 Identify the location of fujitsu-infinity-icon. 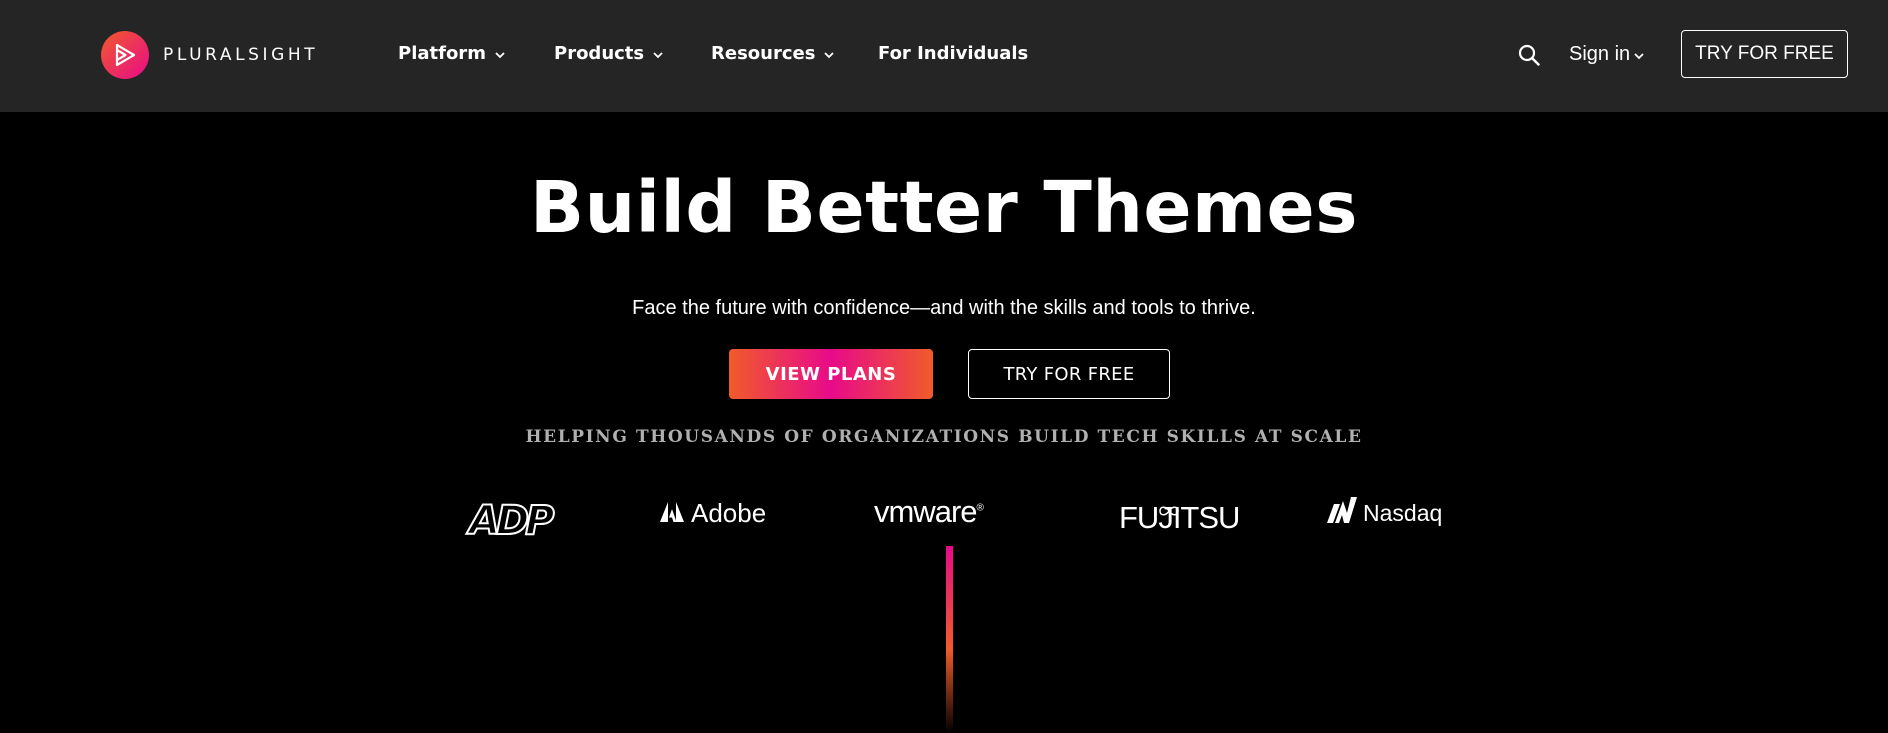
(1169, 507).